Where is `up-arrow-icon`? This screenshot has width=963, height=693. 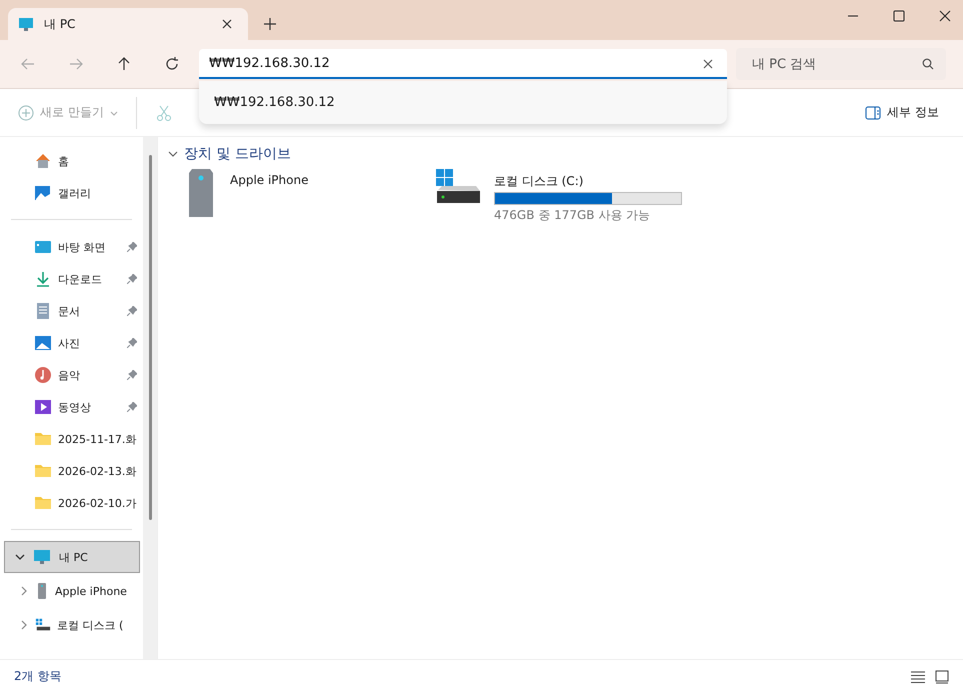
up-arrow-icon is located at coordinates (124, 64).